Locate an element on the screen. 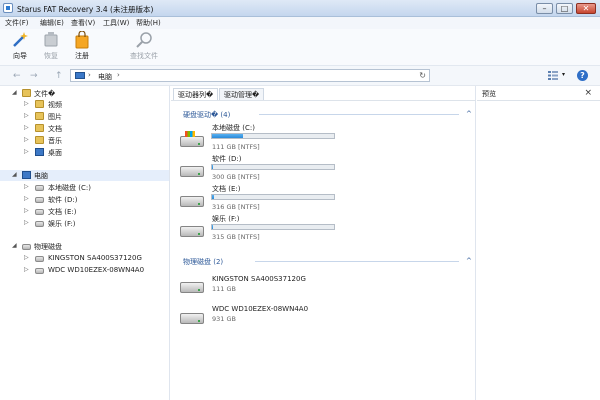 The height and width of the screenshot is (400, 600). tree-item-videos: ▷ 视频 is located at coordinates (84, 104).